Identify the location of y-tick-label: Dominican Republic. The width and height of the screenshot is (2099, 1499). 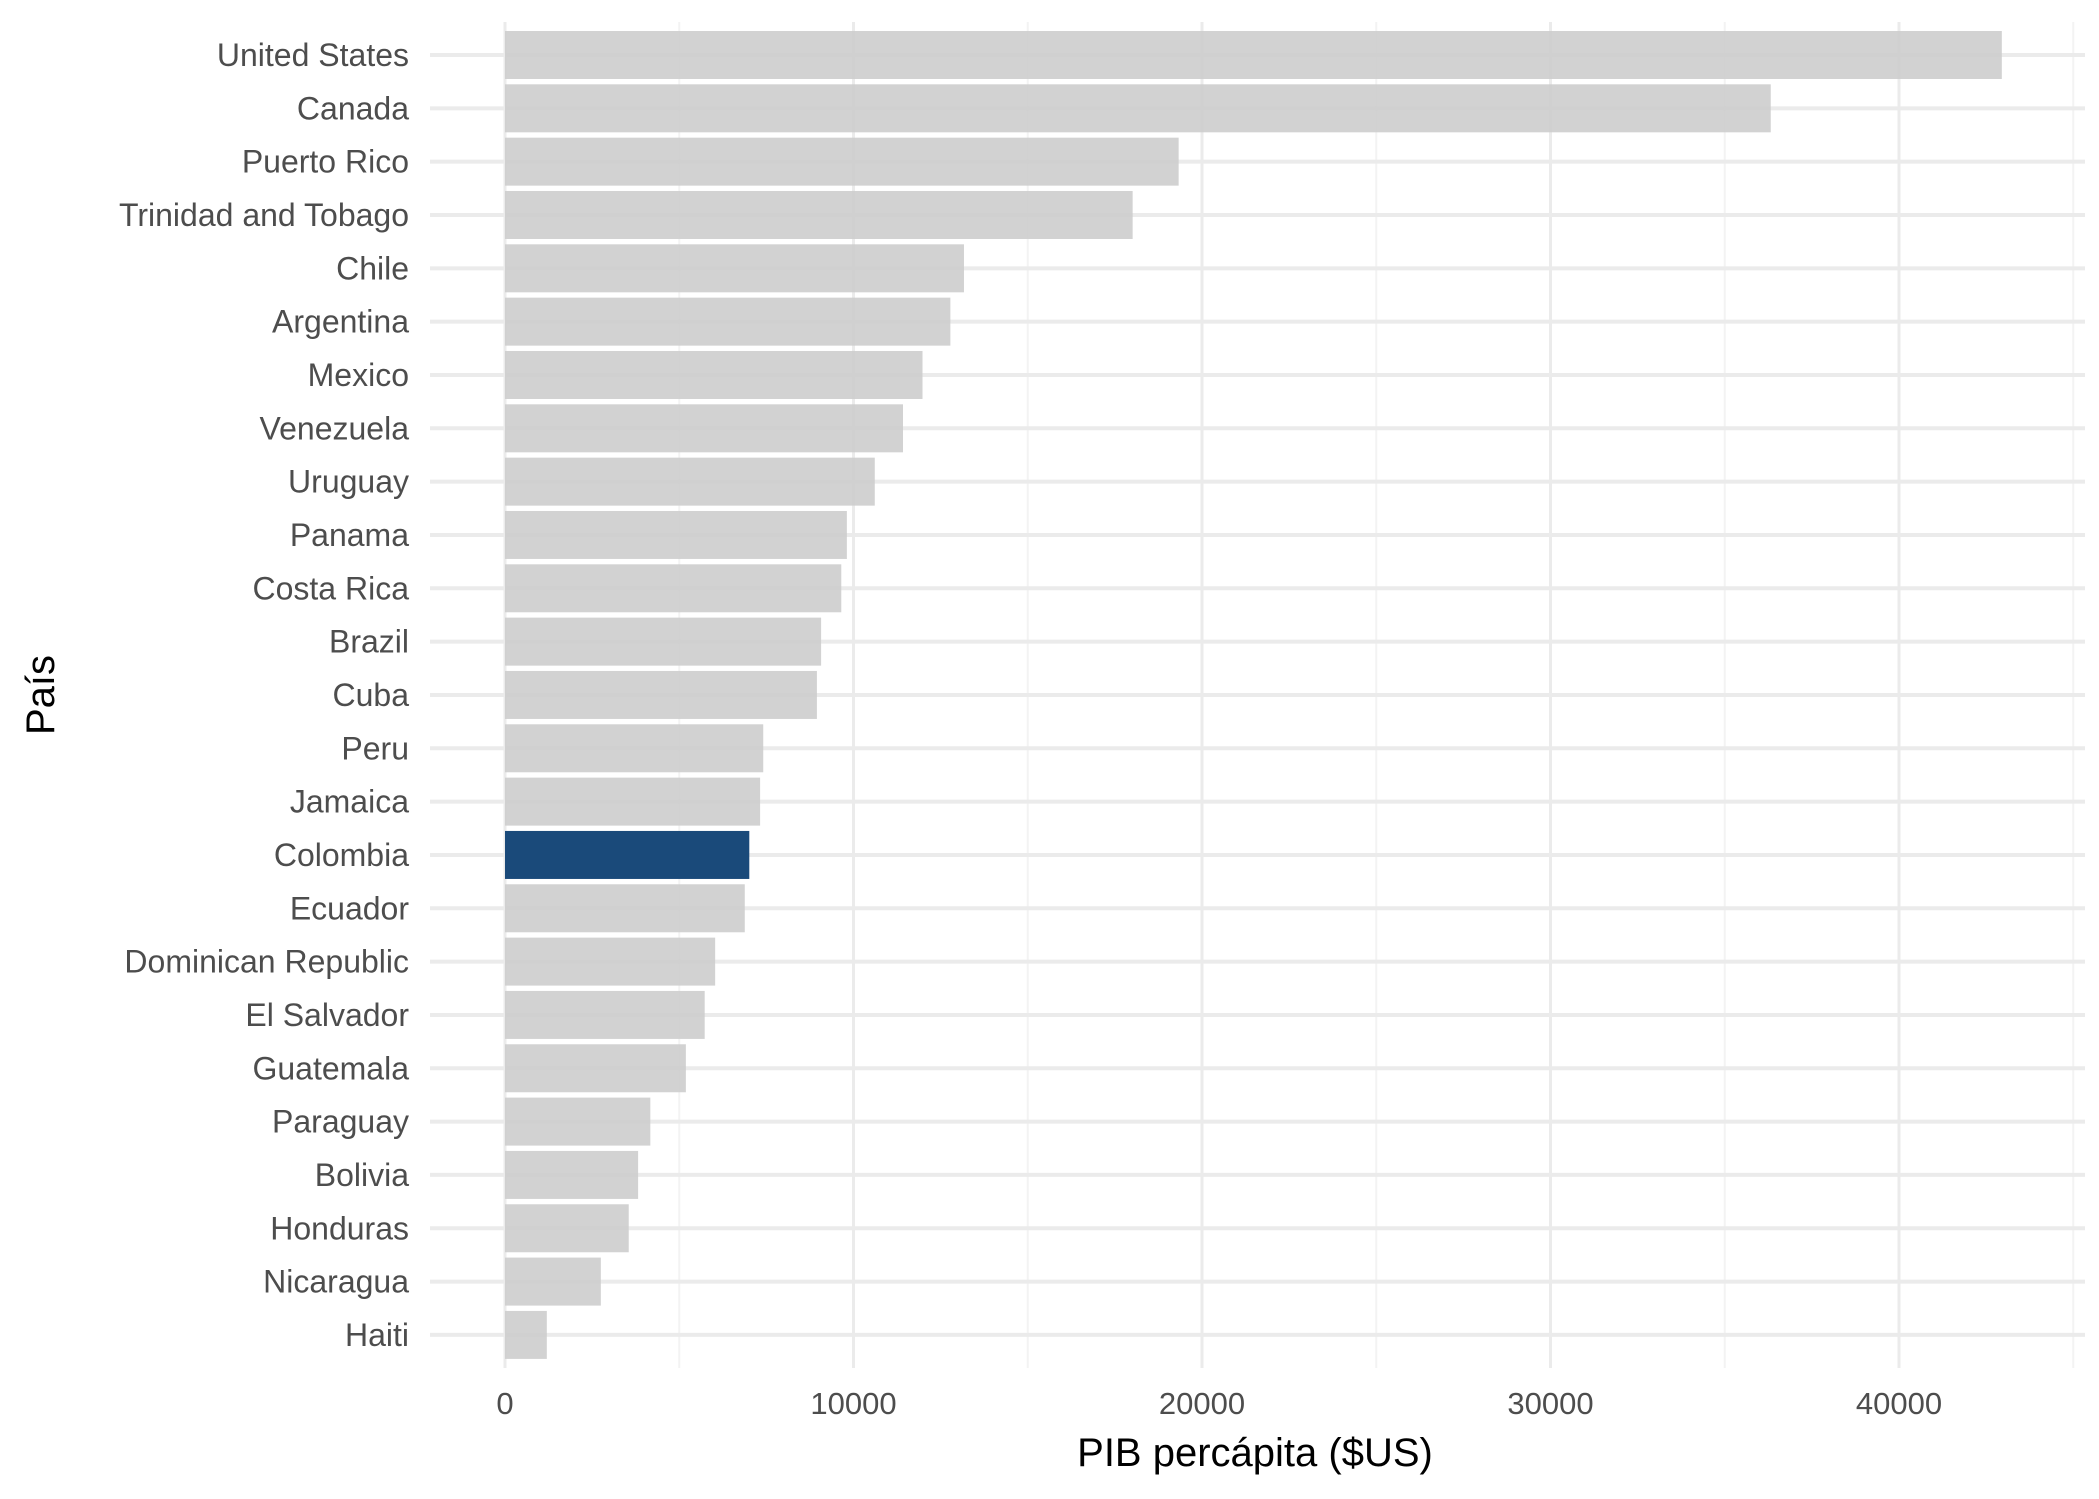
(266, 962).